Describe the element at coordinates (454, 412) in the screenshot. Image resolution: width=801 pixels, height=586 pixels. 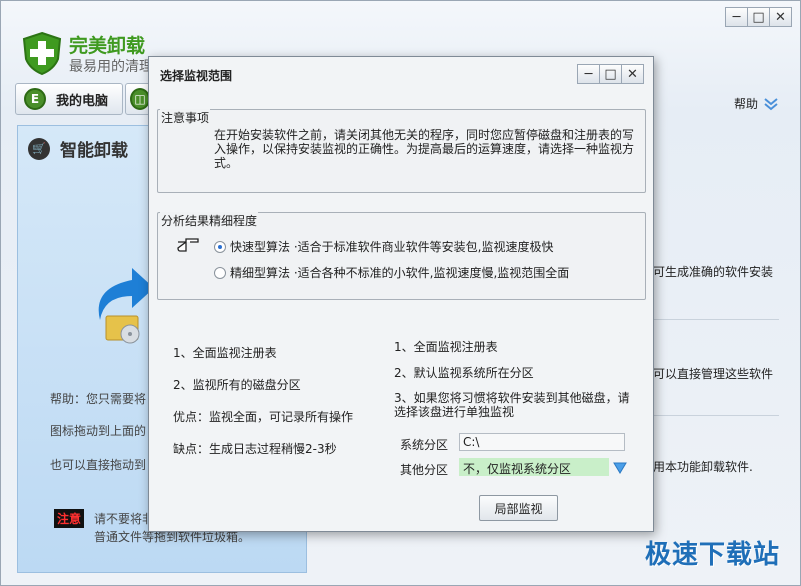
I see `partial-monitor-item-3-line-2: 选择该盘进行单独监视` at that location.